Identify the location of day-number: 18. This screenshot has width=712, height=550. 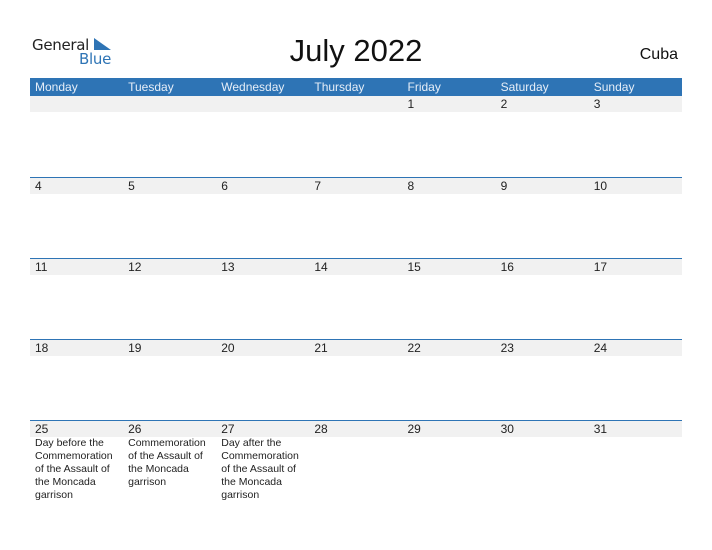
(42, 348).